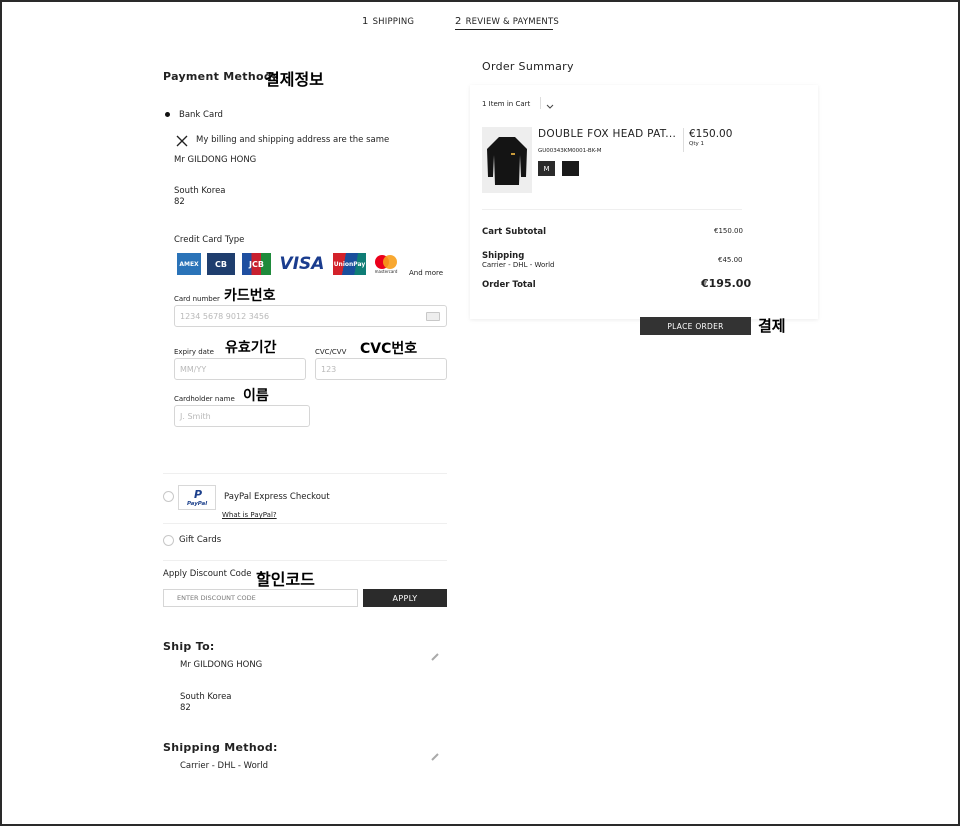  I want to click on edit-ship-to-button, so click(435, 654).